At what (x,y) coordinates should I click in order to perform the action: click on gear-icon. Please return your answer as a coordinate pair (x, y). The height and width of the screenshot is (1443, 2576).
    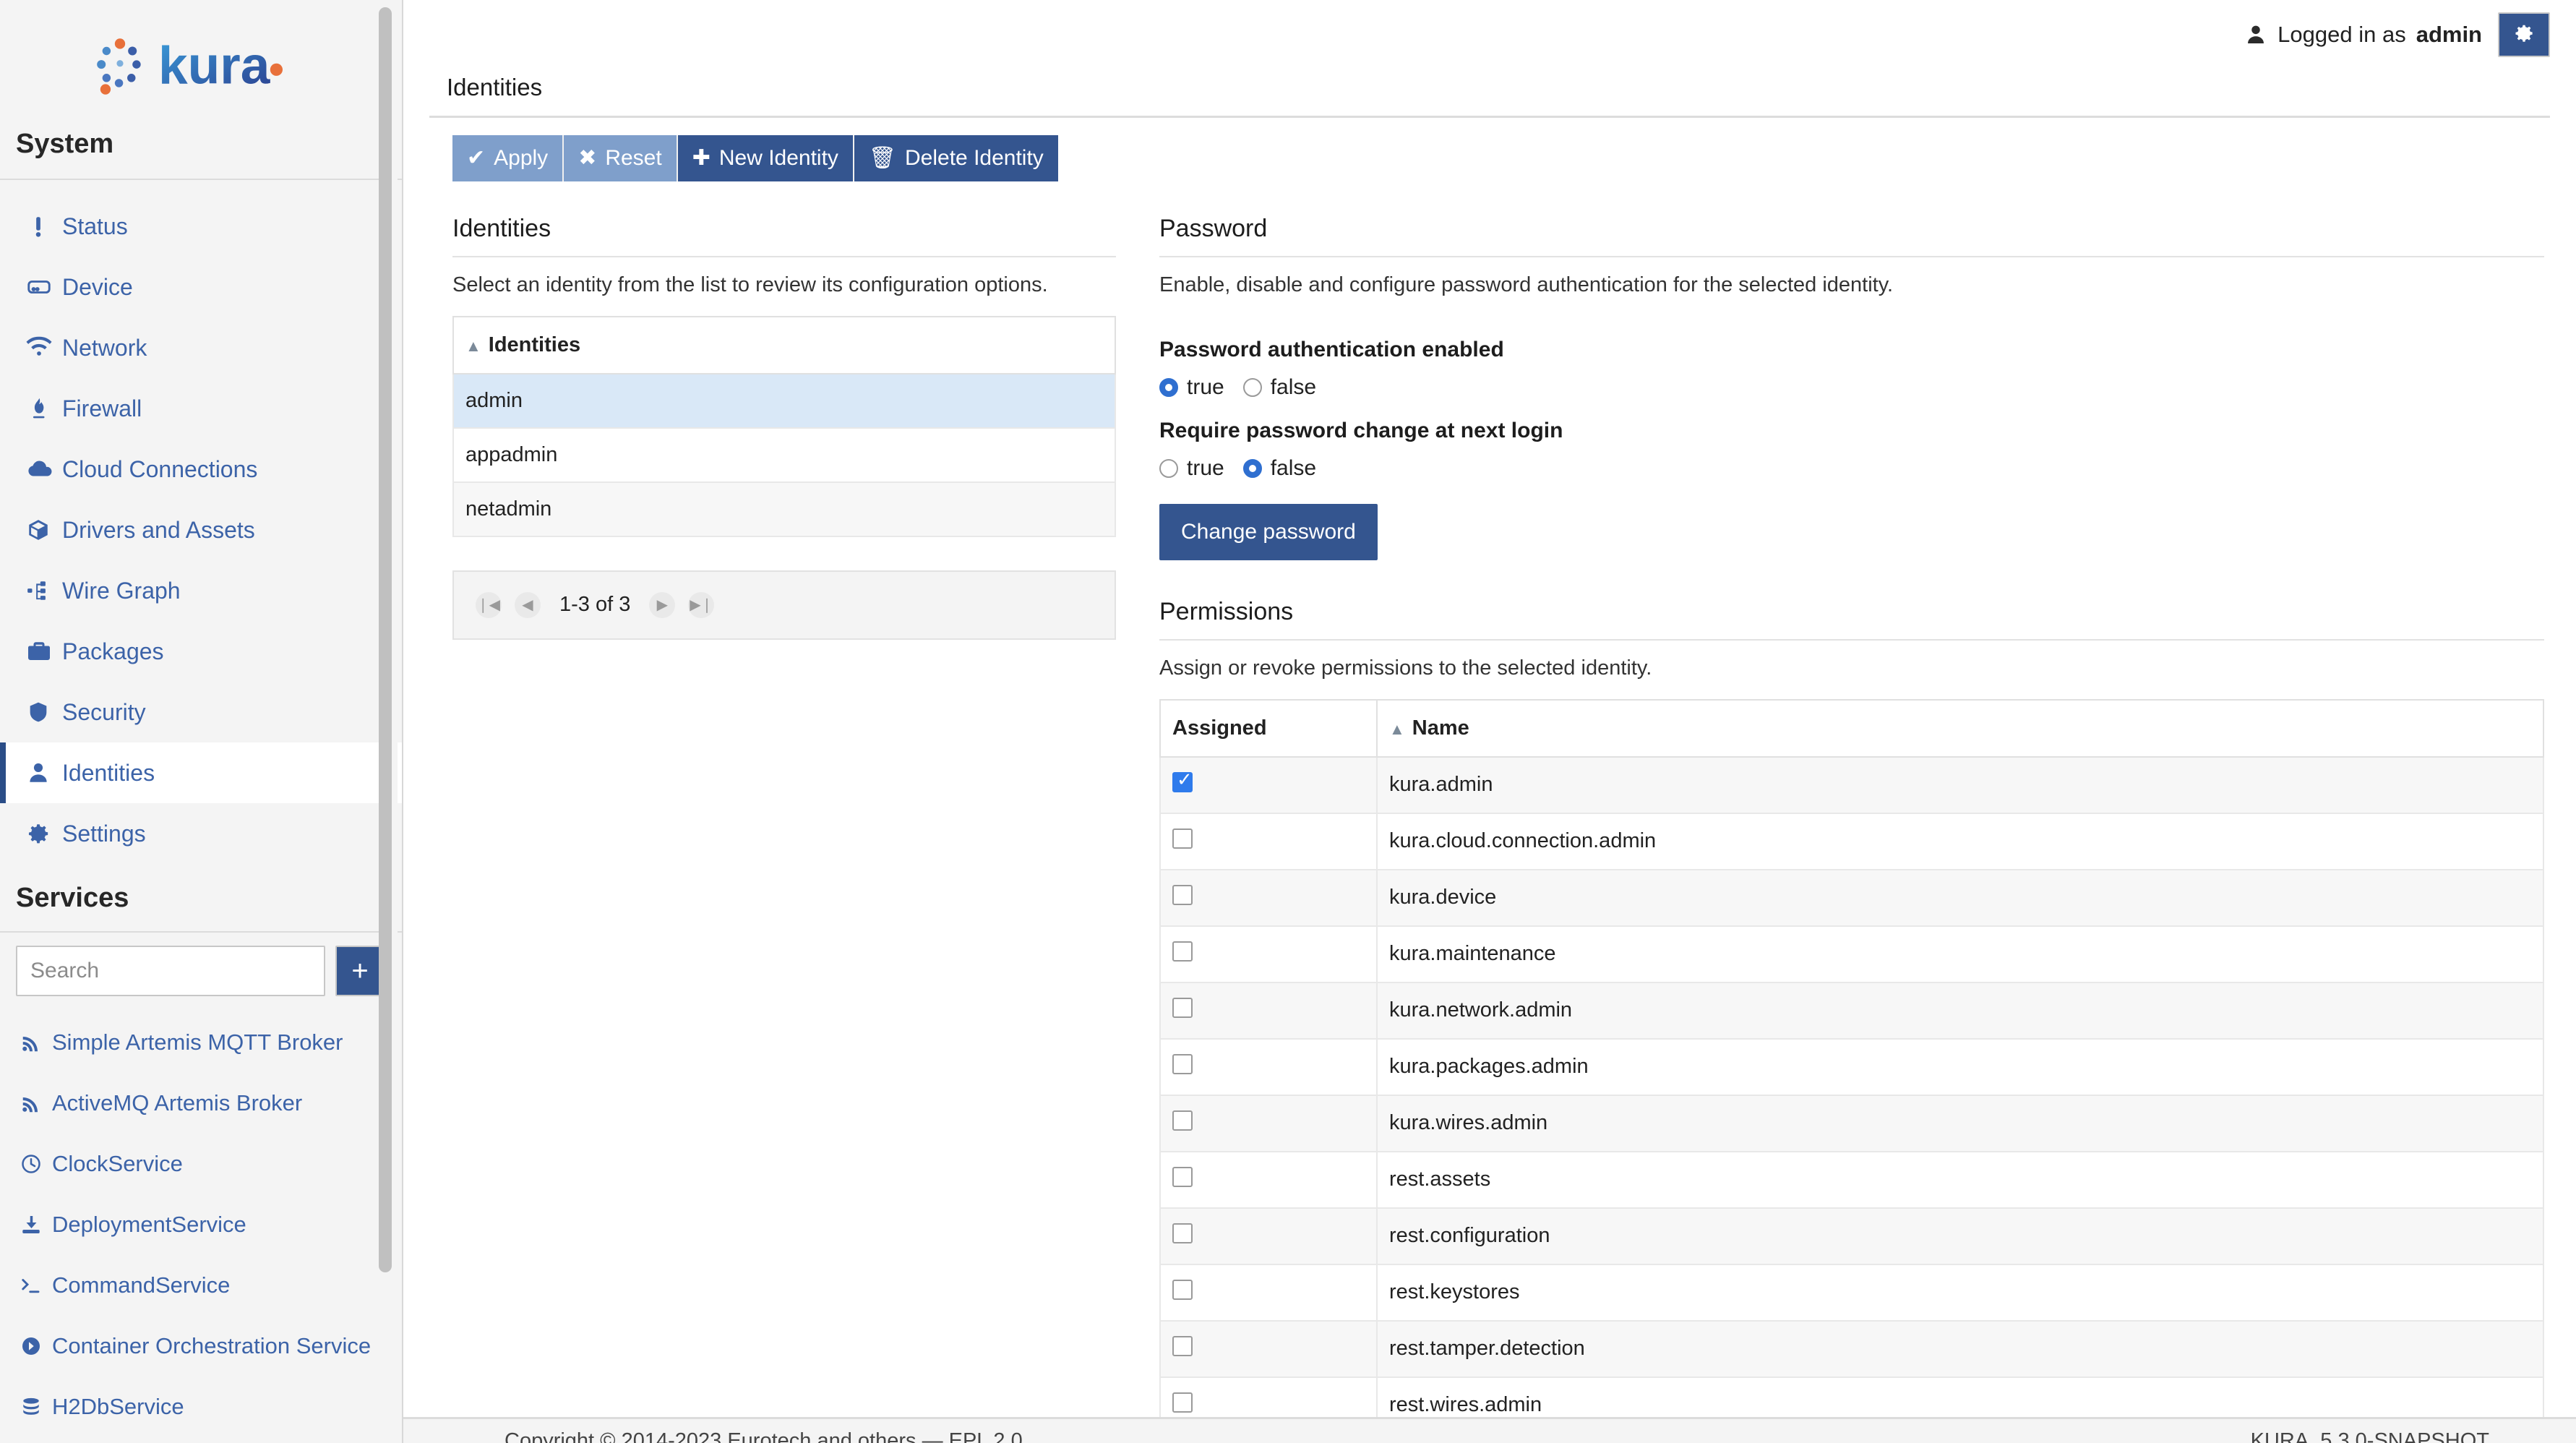
    Looking at the image, I should click on (2524, 35).